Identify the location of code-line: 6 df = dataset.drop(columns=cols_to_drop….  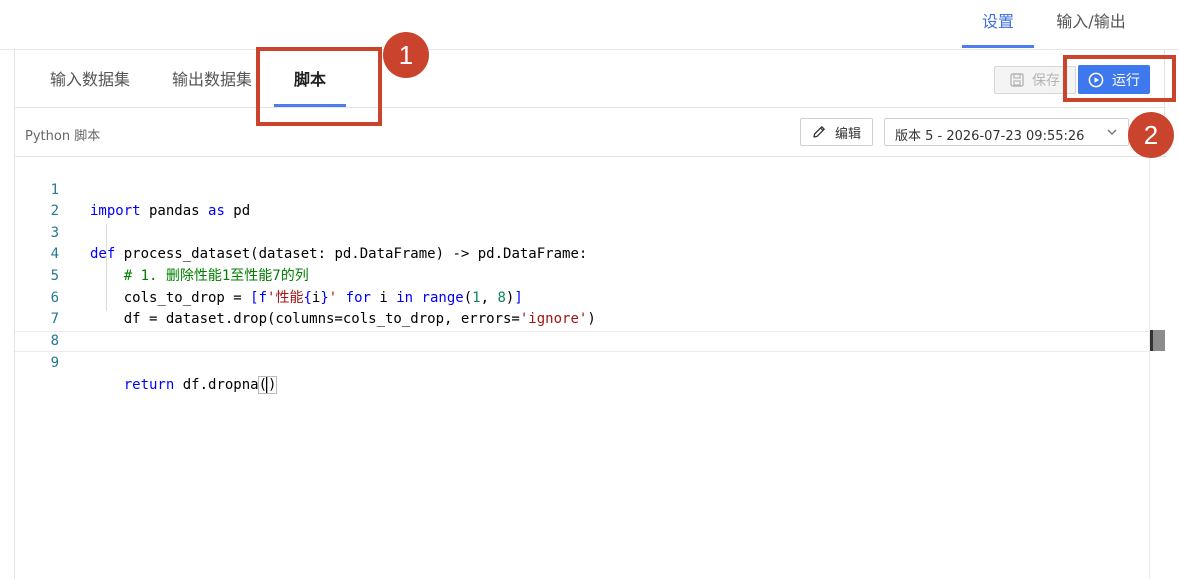
(582, 297).